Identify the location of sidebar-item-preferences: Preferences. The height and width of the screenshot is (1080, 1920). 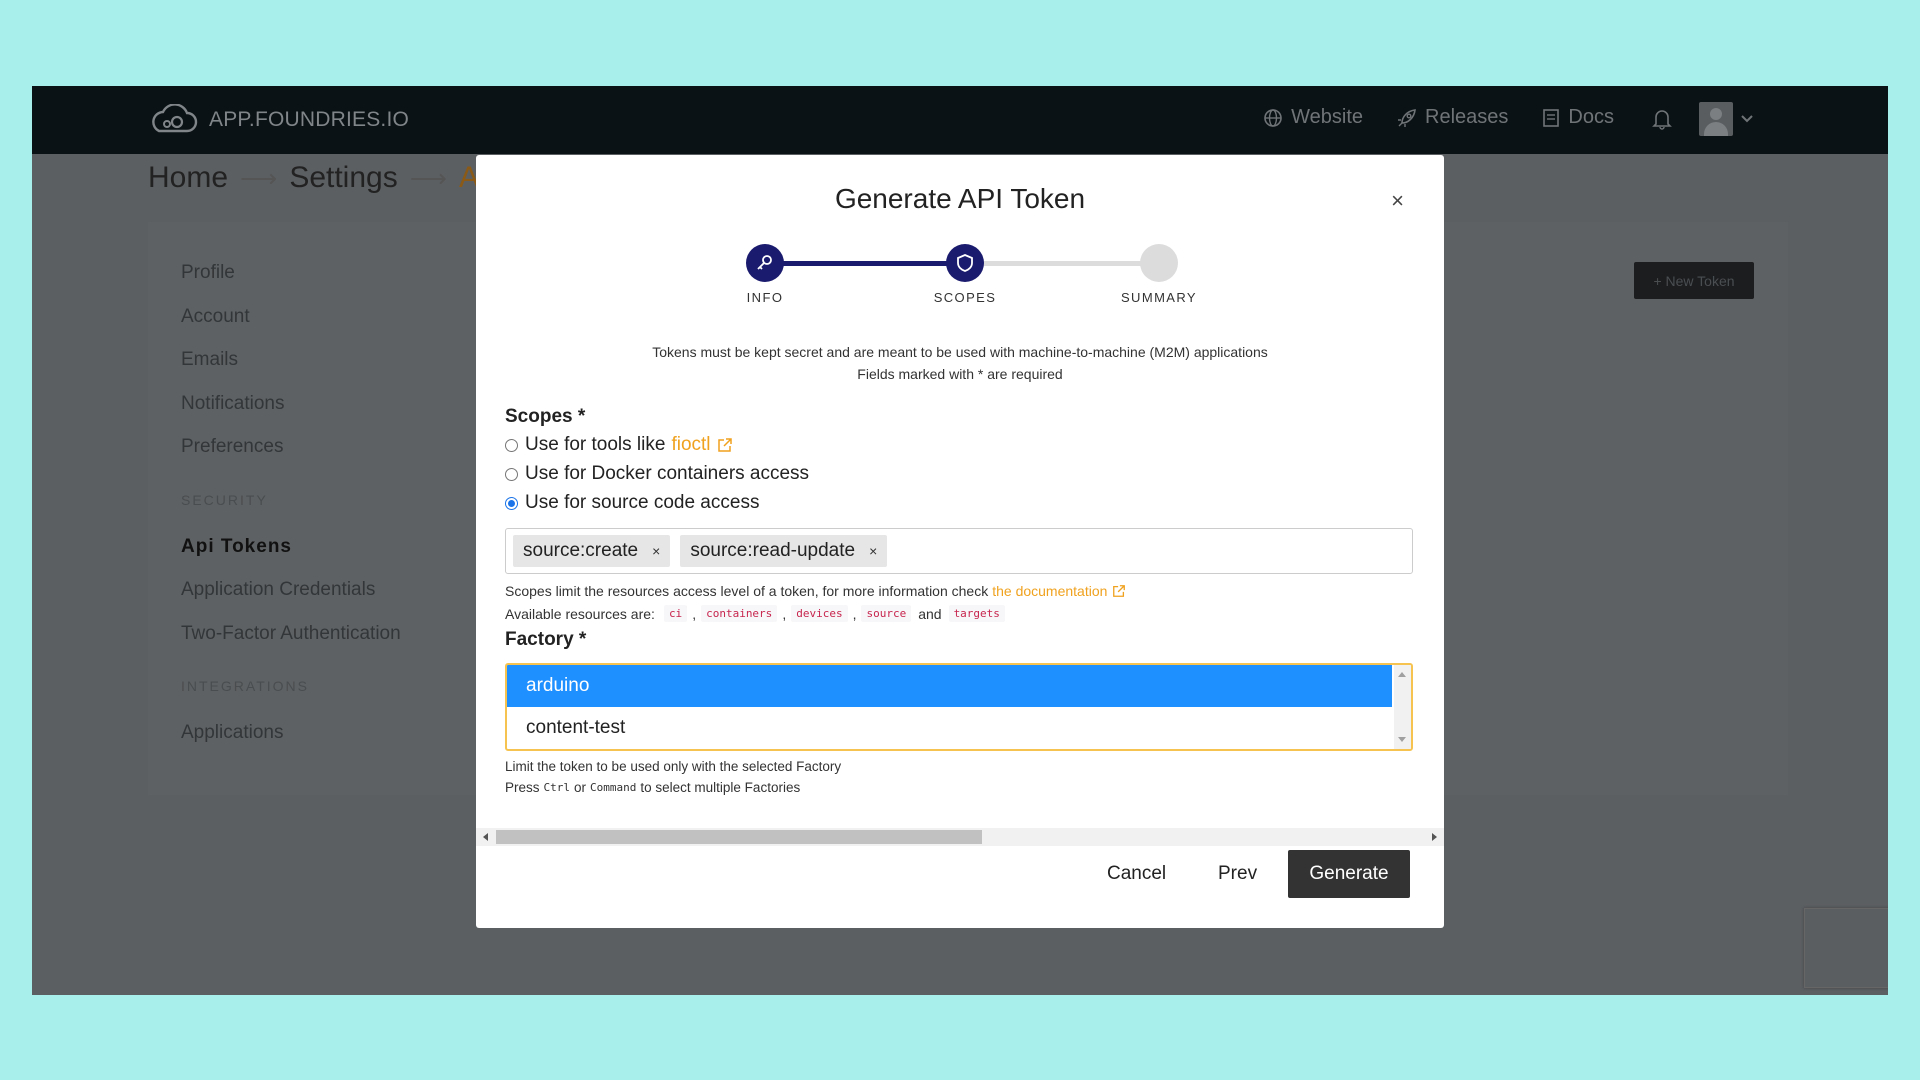
(291, 458).